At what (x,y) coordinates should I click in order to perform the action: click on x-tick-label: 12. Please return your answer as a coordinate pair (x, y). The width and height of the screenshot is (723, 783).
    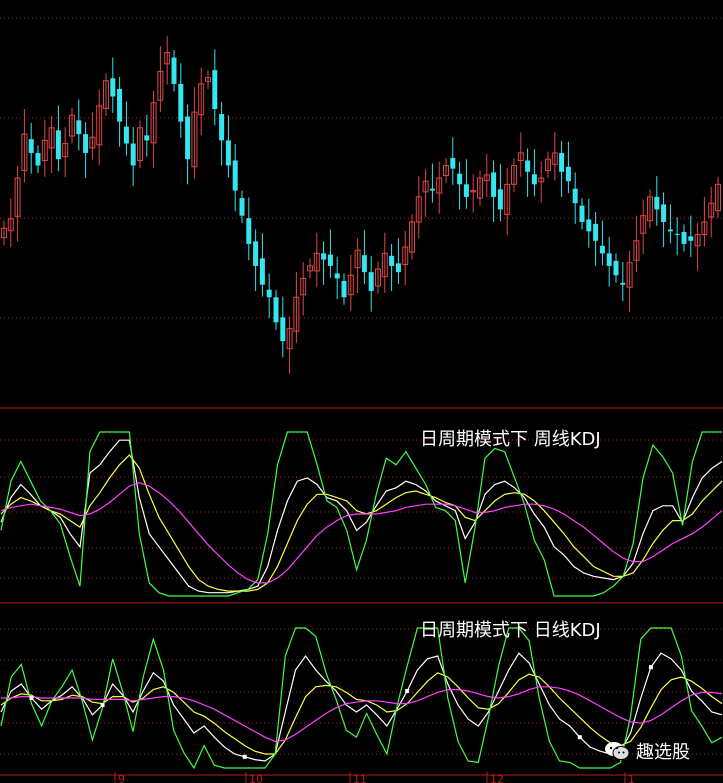
    Looking at the image, I should click on (497, 778).